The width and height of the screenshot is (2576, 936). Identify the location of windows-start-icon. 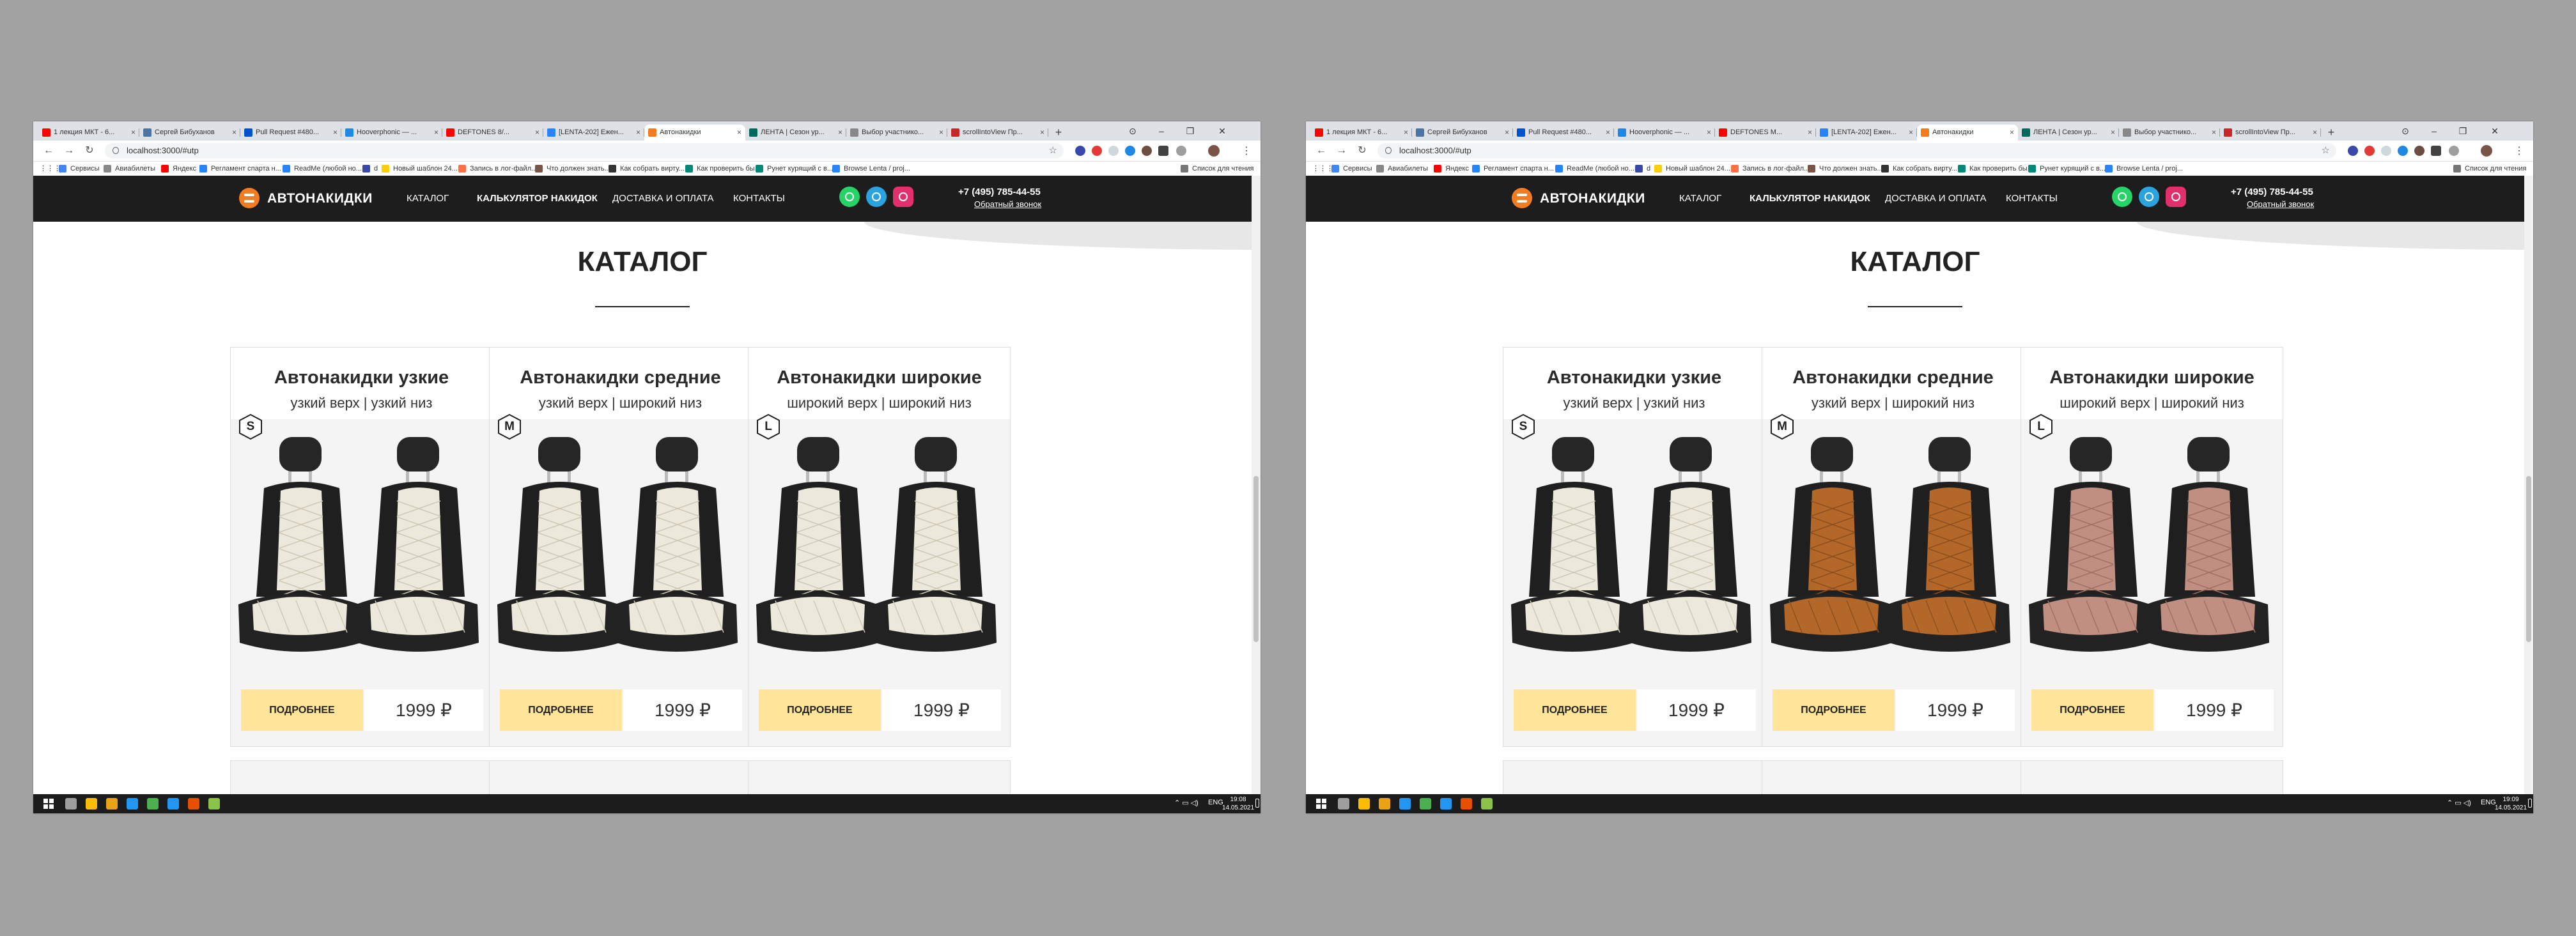
(1321, 804).